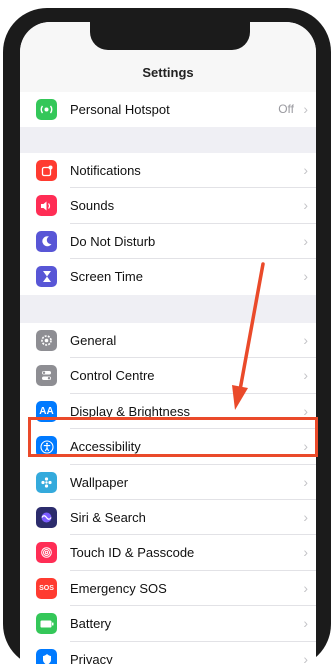  I want to click on settings-row-label: Siri & Search, so click(108, 517).